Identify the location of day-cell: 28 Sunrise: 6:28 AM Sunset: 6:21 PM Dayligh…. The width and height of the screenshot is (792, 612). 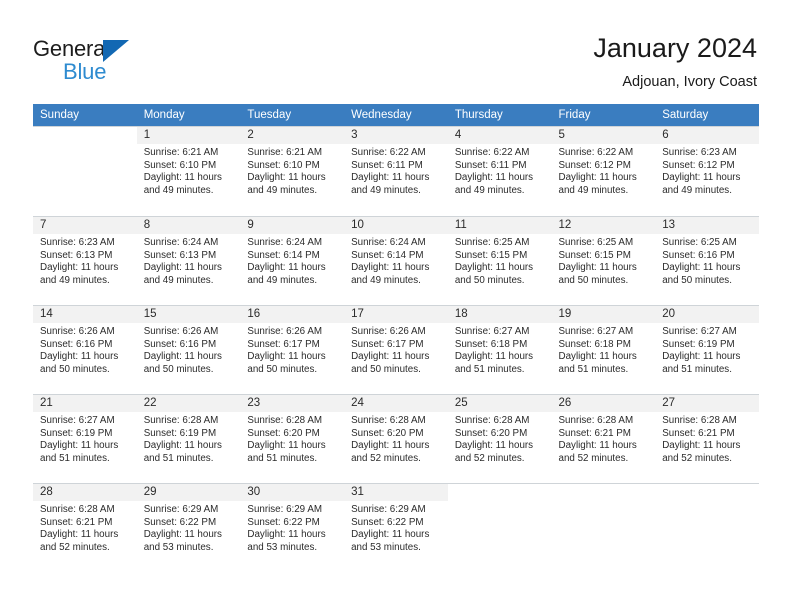
(85, 527).